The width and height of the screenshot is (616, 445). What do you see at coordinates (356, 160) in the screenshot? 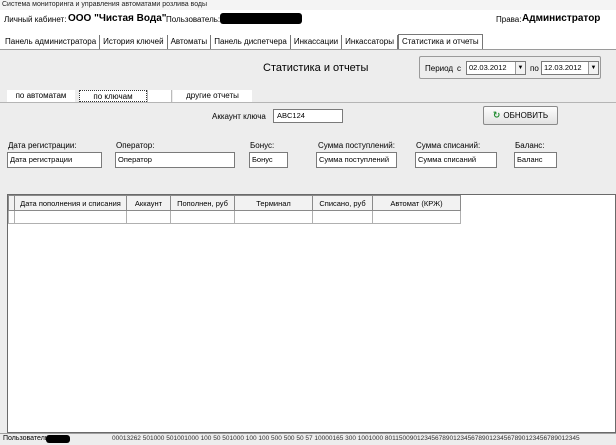
I see `income-sum-field: Сумма поступлений` at bounding box center [356, 160].